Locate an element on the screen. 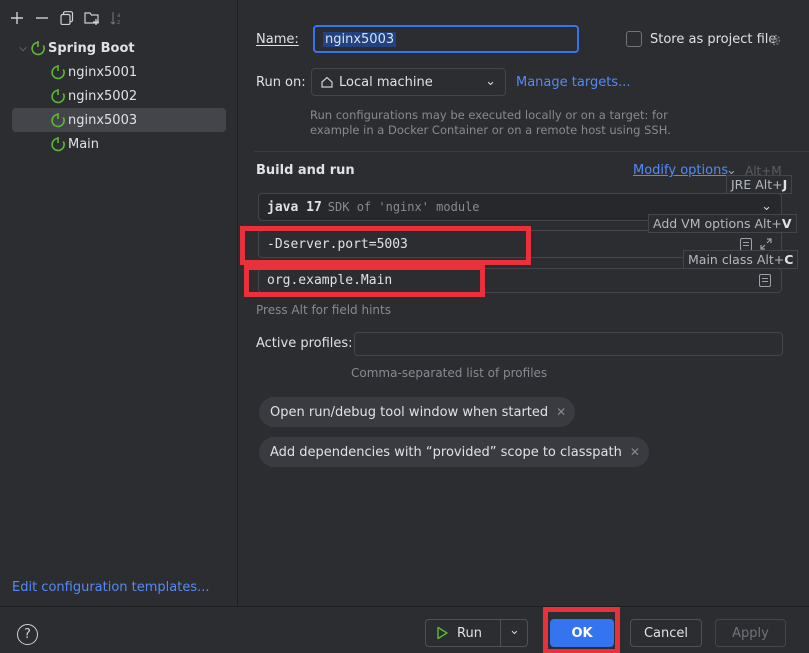 This screenshot has width=809, height=653. home-icon is located at coordinates (327, 82).